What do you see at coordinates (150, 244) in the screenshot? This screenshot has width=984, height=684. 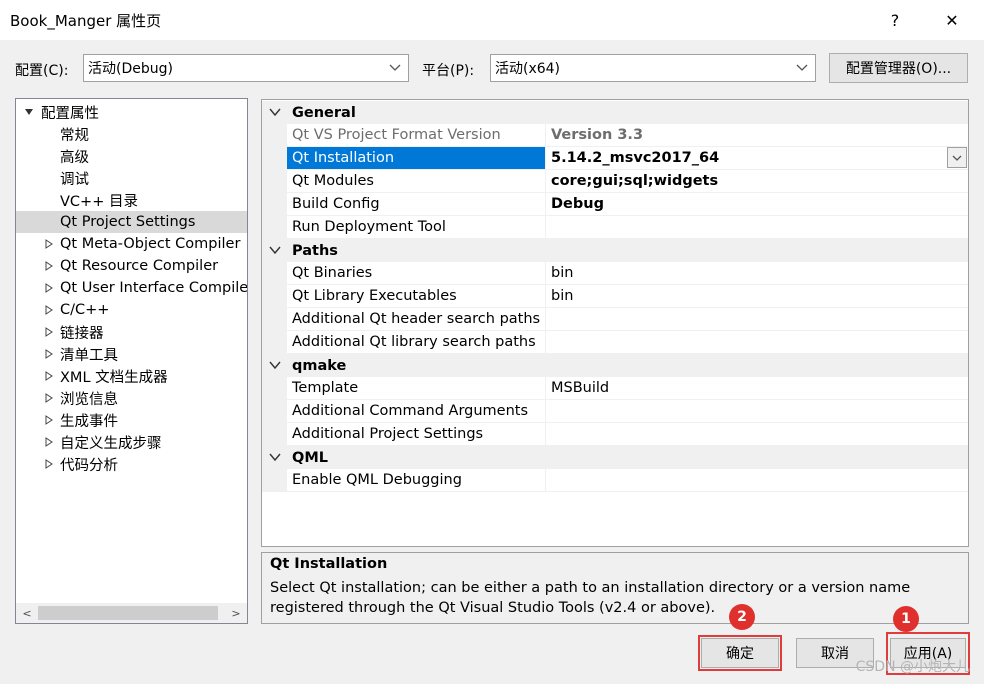 I see `tree-item-label: Qt Meta-Object Compiler` at bounding box center [150, 244].